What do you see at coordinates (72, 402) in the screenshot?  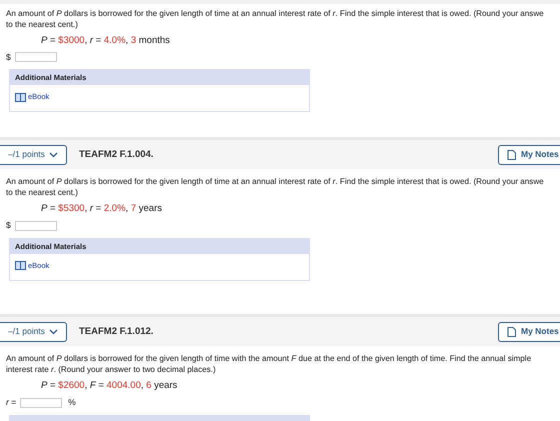 I see `answer-unit: %` at bounding box center [72, 402].